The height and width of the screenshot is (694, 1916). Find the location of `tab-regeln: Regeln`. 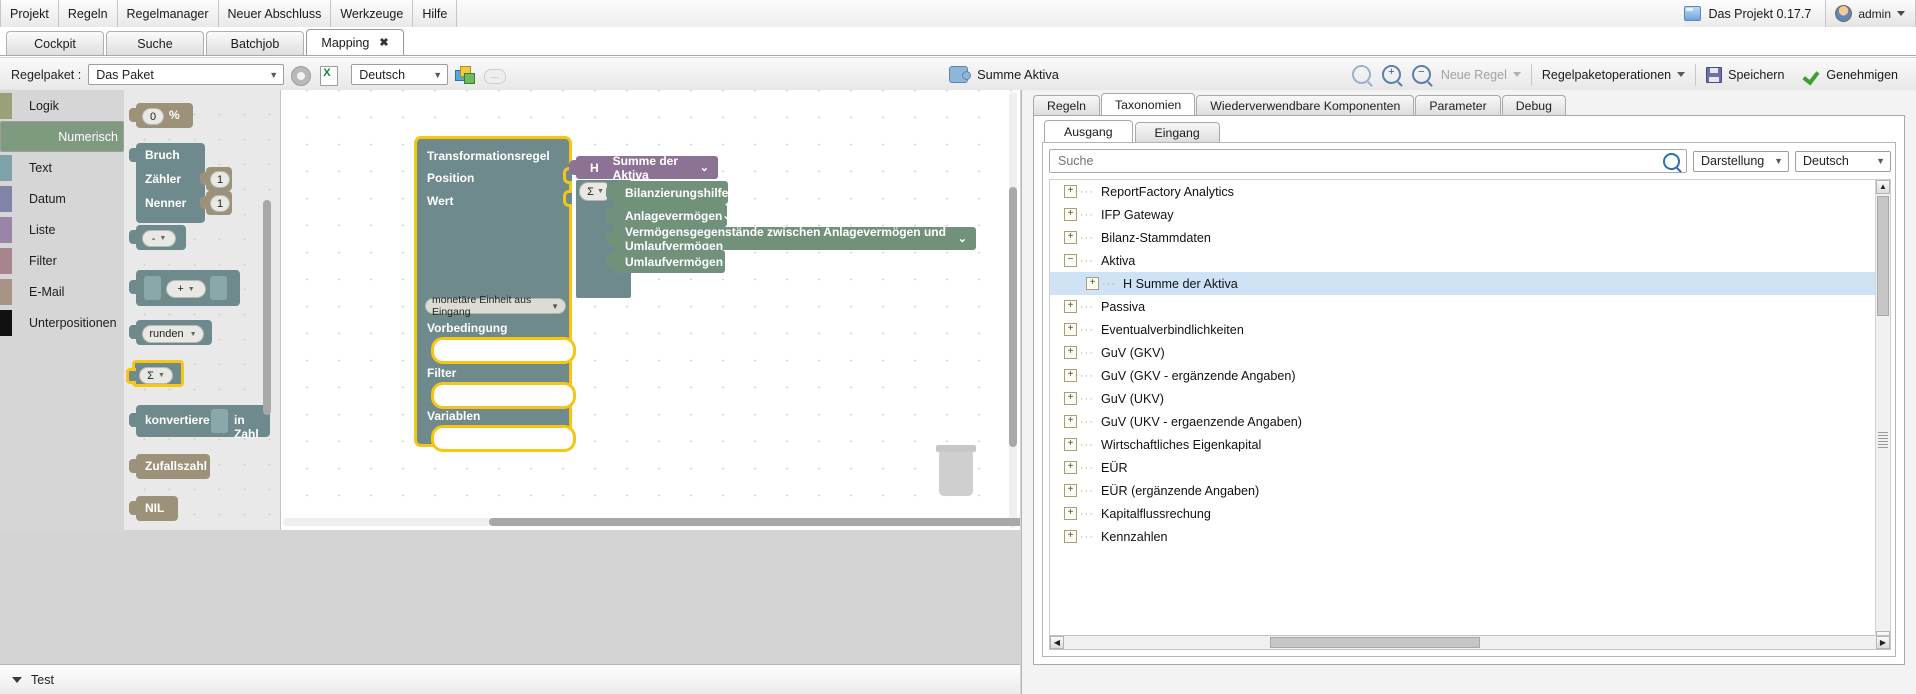

tab-regeln: Regeln is located at coordinates (1066, 105).